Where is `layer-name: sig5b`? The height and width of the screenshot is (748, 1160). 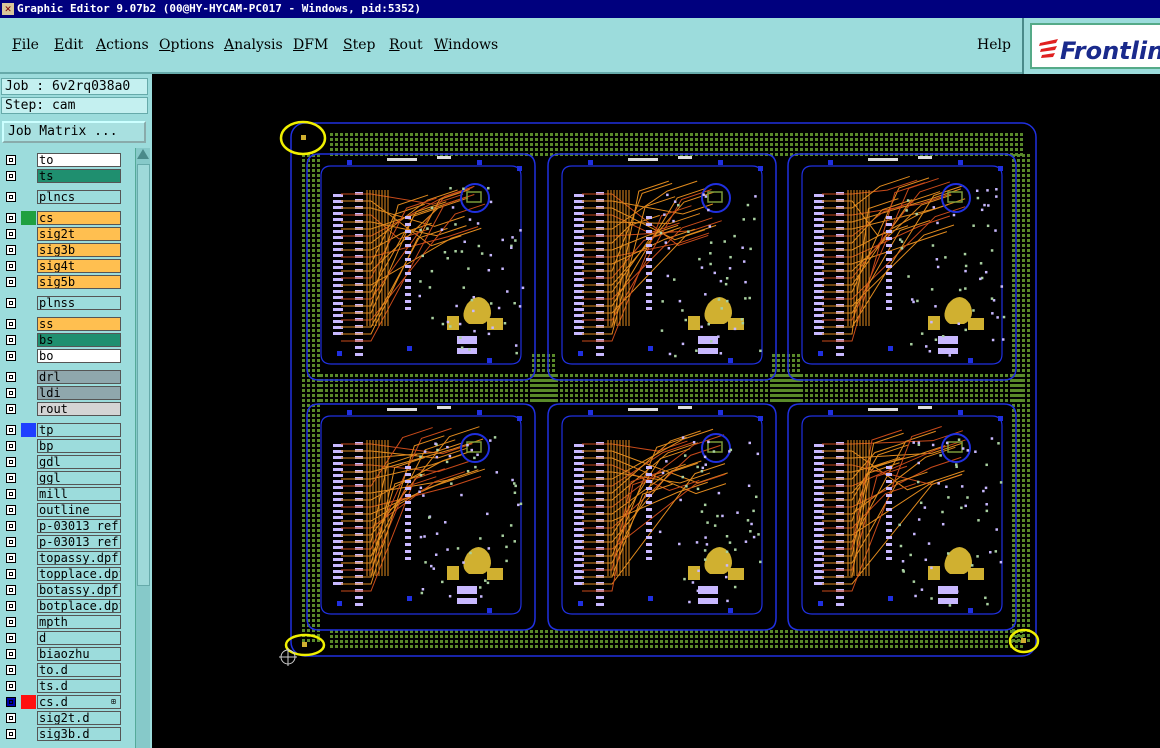 layer-name: sig5b is located at coordinates (79, 282).